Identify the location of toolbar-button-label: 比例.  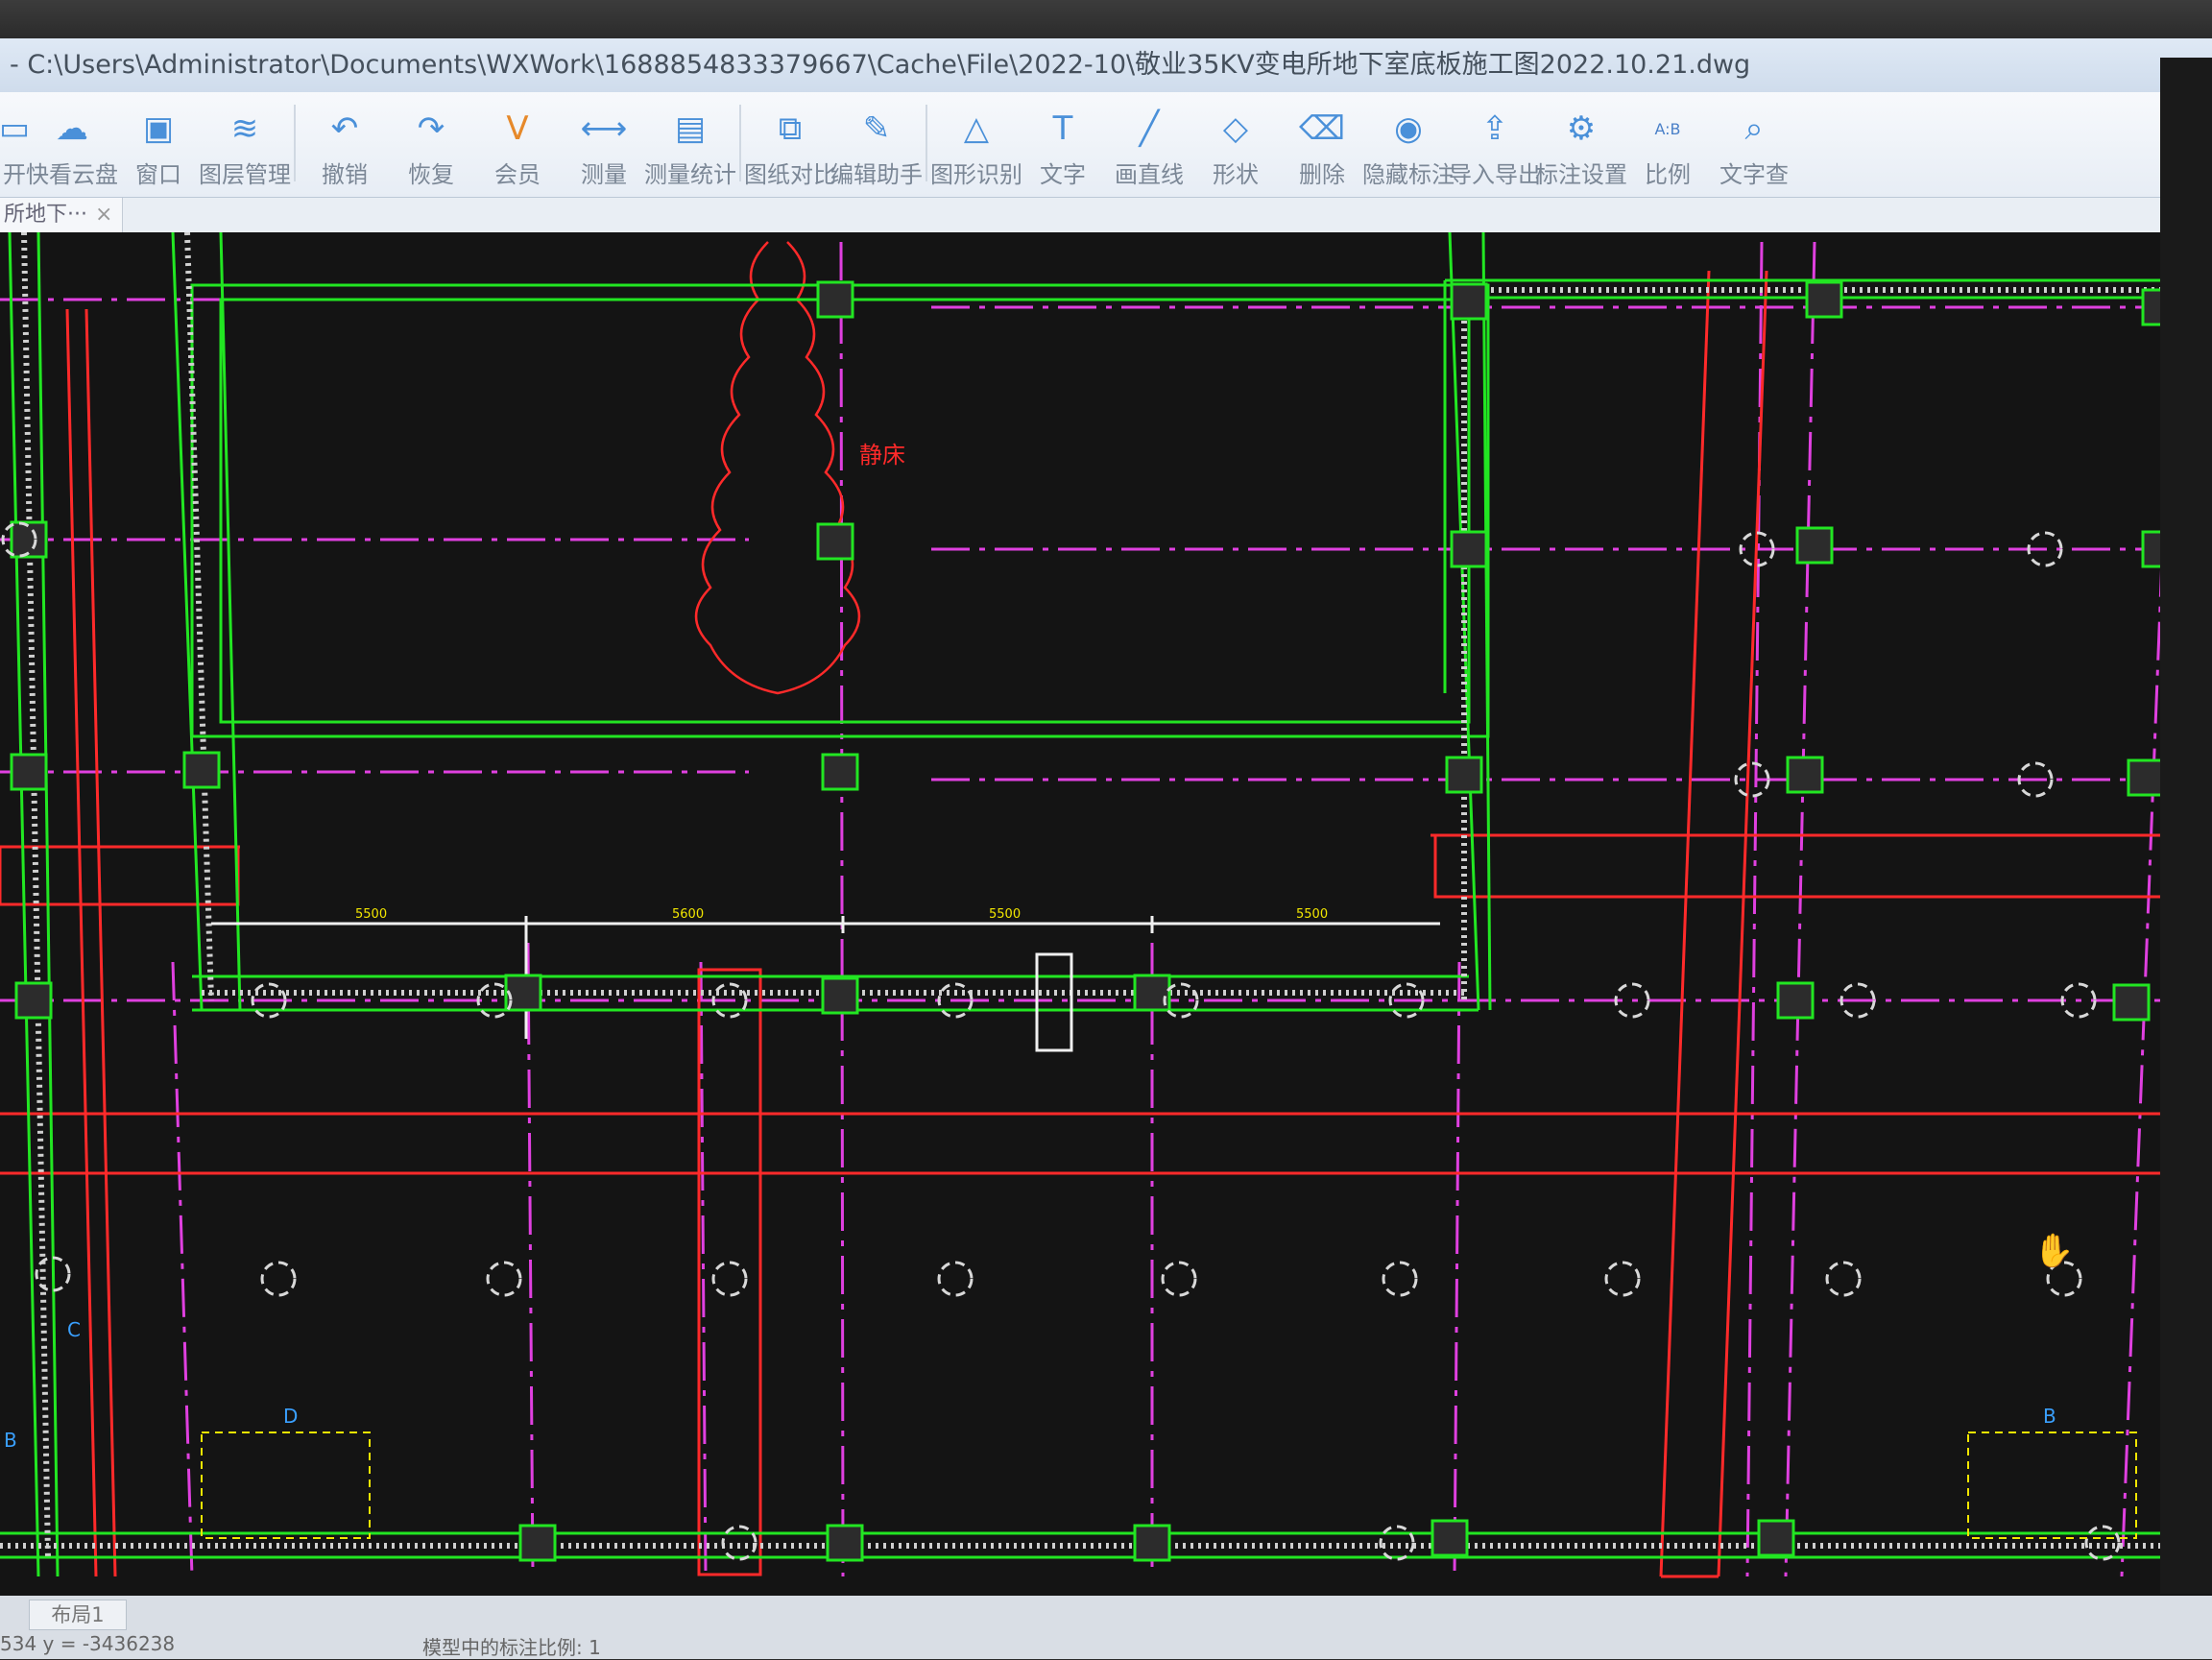
(1668, 174).